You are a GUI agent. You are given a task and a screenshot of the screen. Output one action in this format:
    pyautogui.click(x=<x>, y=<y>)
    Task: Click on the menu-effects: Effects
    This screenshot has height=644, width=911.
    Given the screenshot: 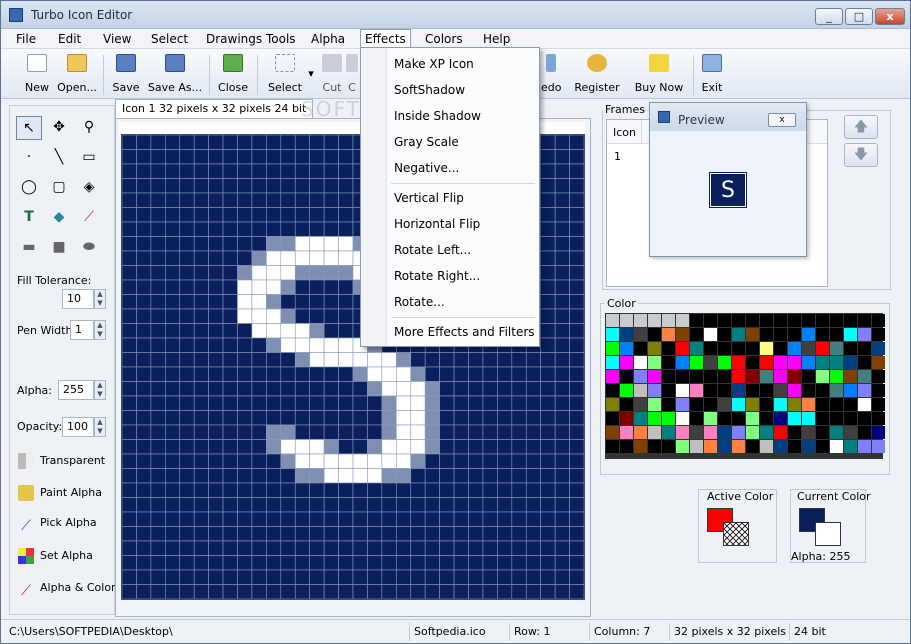 What is the action you would take?
    pyautogui.click(x=385, y=39)
    